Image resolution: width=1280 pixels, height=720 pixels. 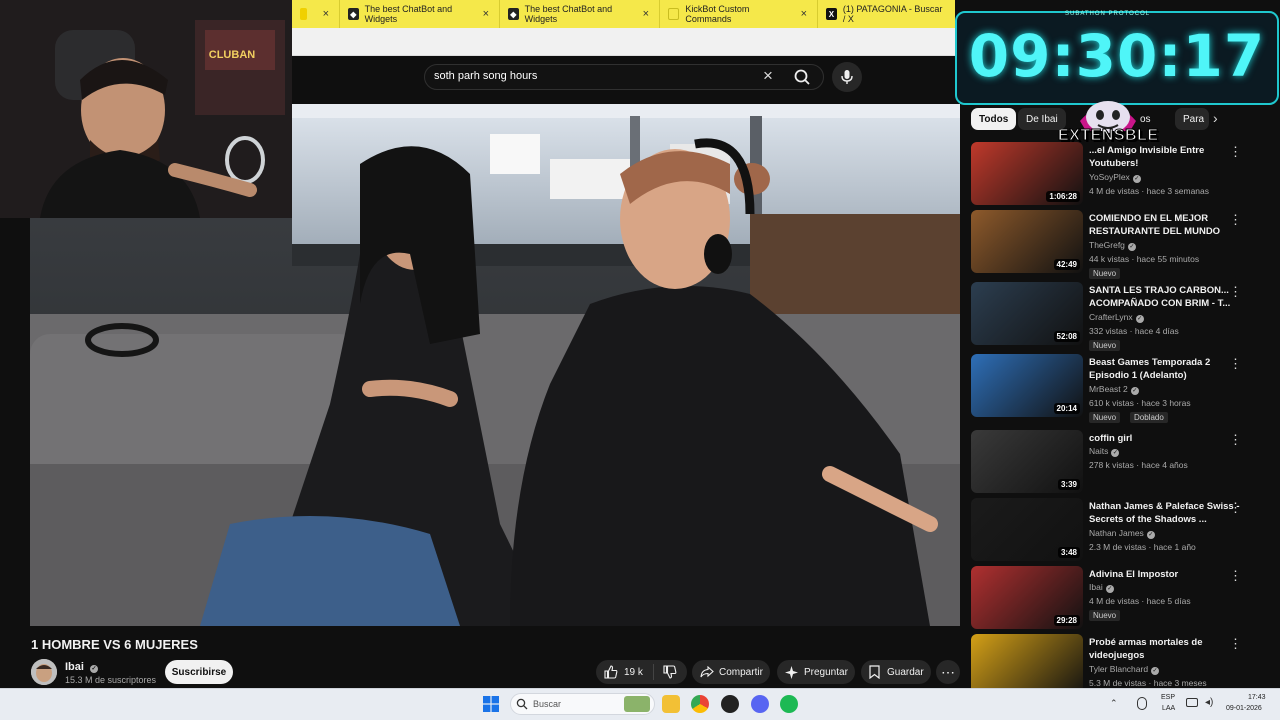 I want to click on dislike-button, so click(x=670, y=672).